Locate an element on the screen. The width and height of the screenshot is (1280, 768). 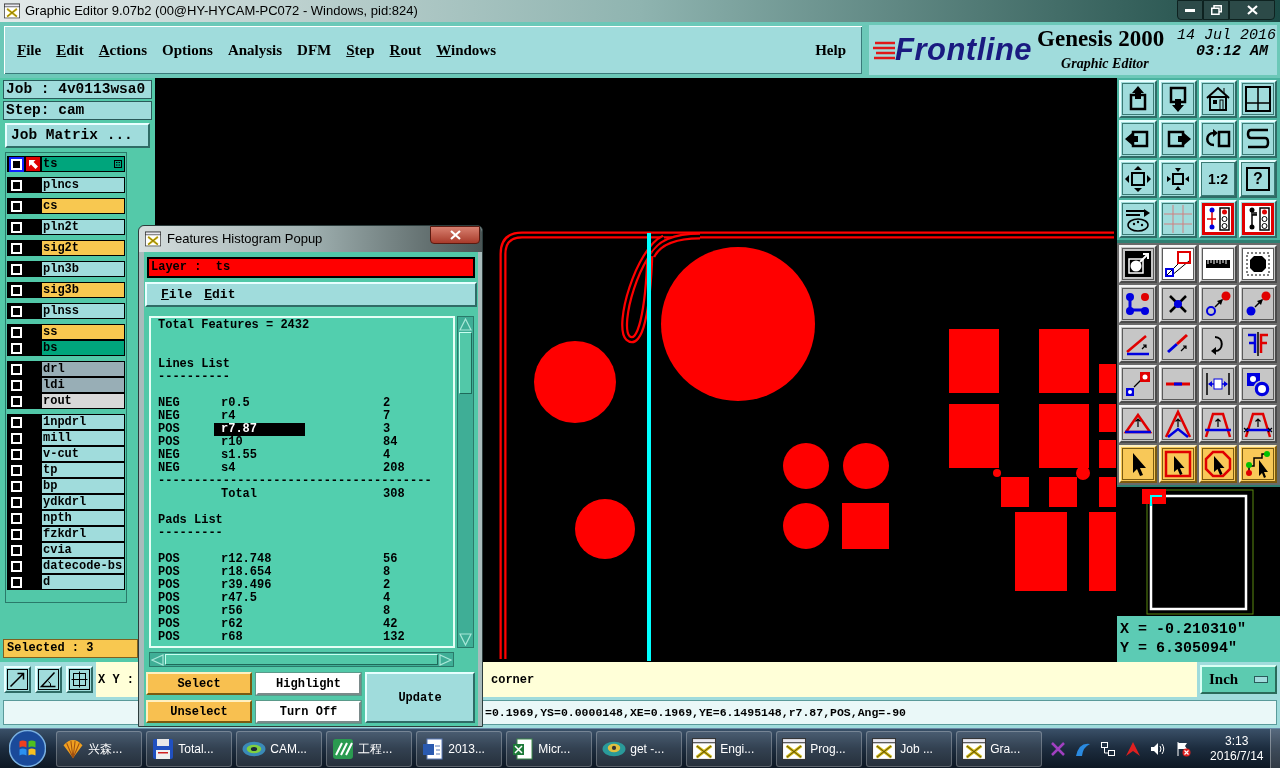
layer-item: mill is located at coordinates (83, 438).